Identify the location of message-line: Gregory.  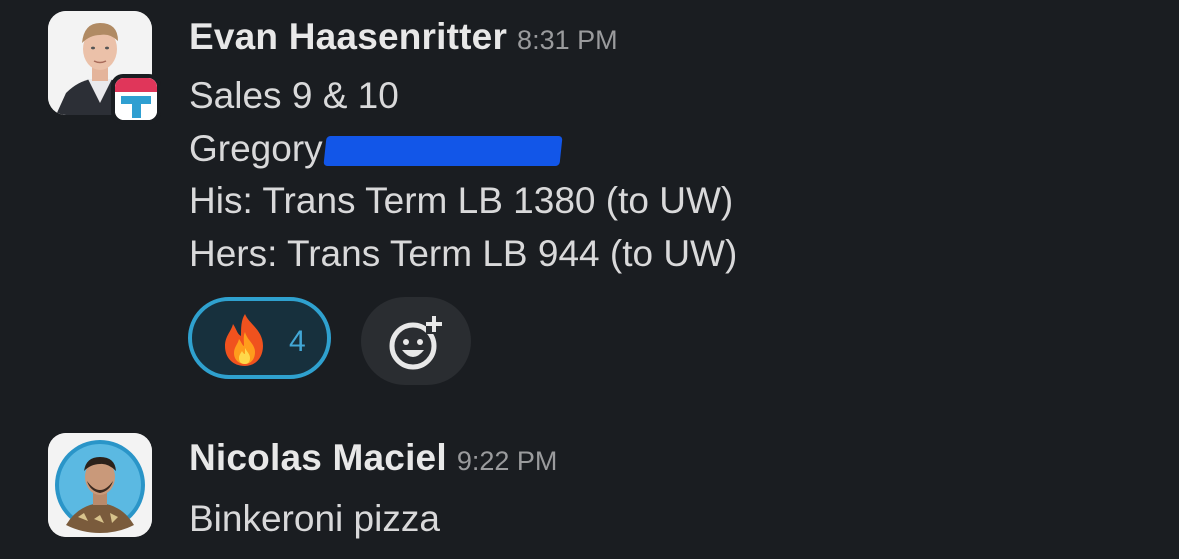
(463, 149).